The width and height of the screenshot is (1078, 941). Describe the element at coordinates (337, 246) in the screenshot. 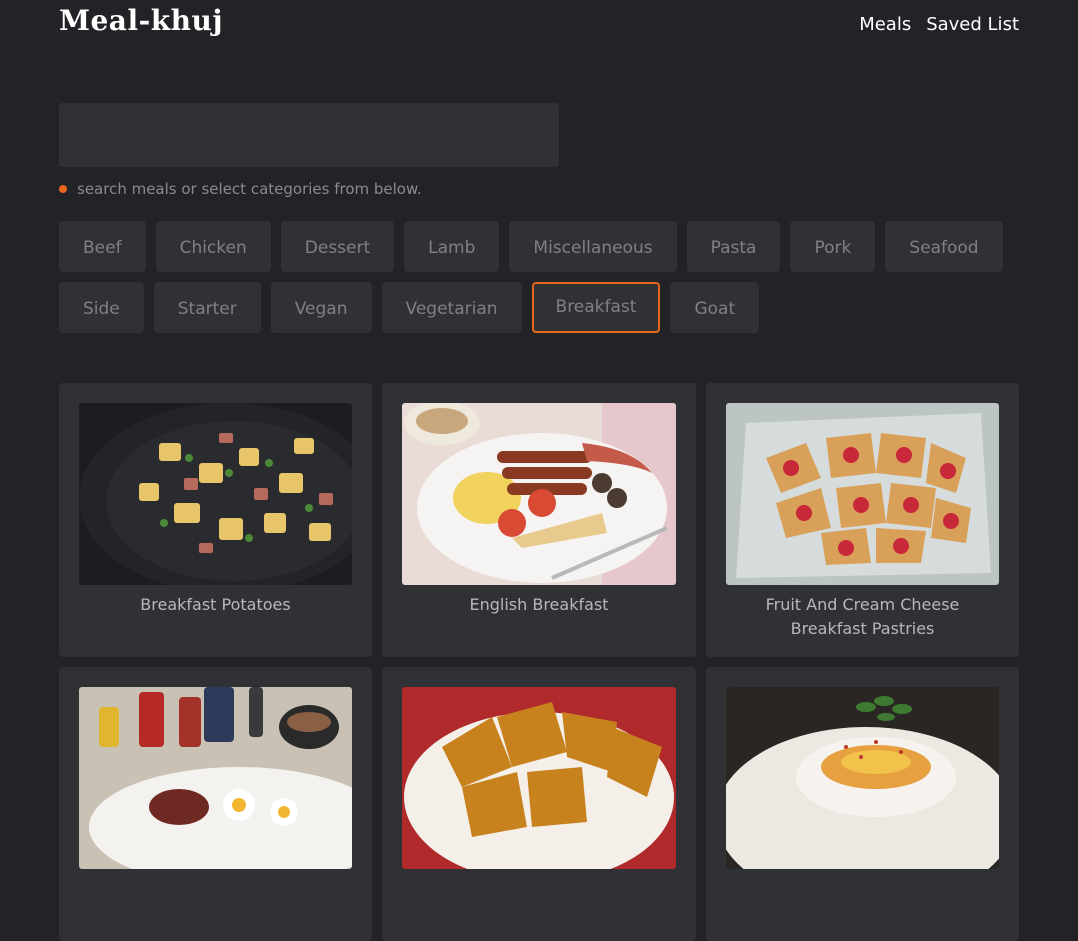

I see `category-dessert: Dessert` at that location.